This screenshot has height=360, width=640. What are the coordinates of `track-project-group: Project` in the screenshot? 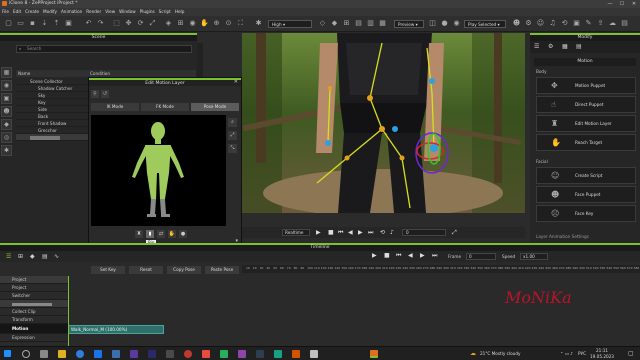 It's located at (34, 280).